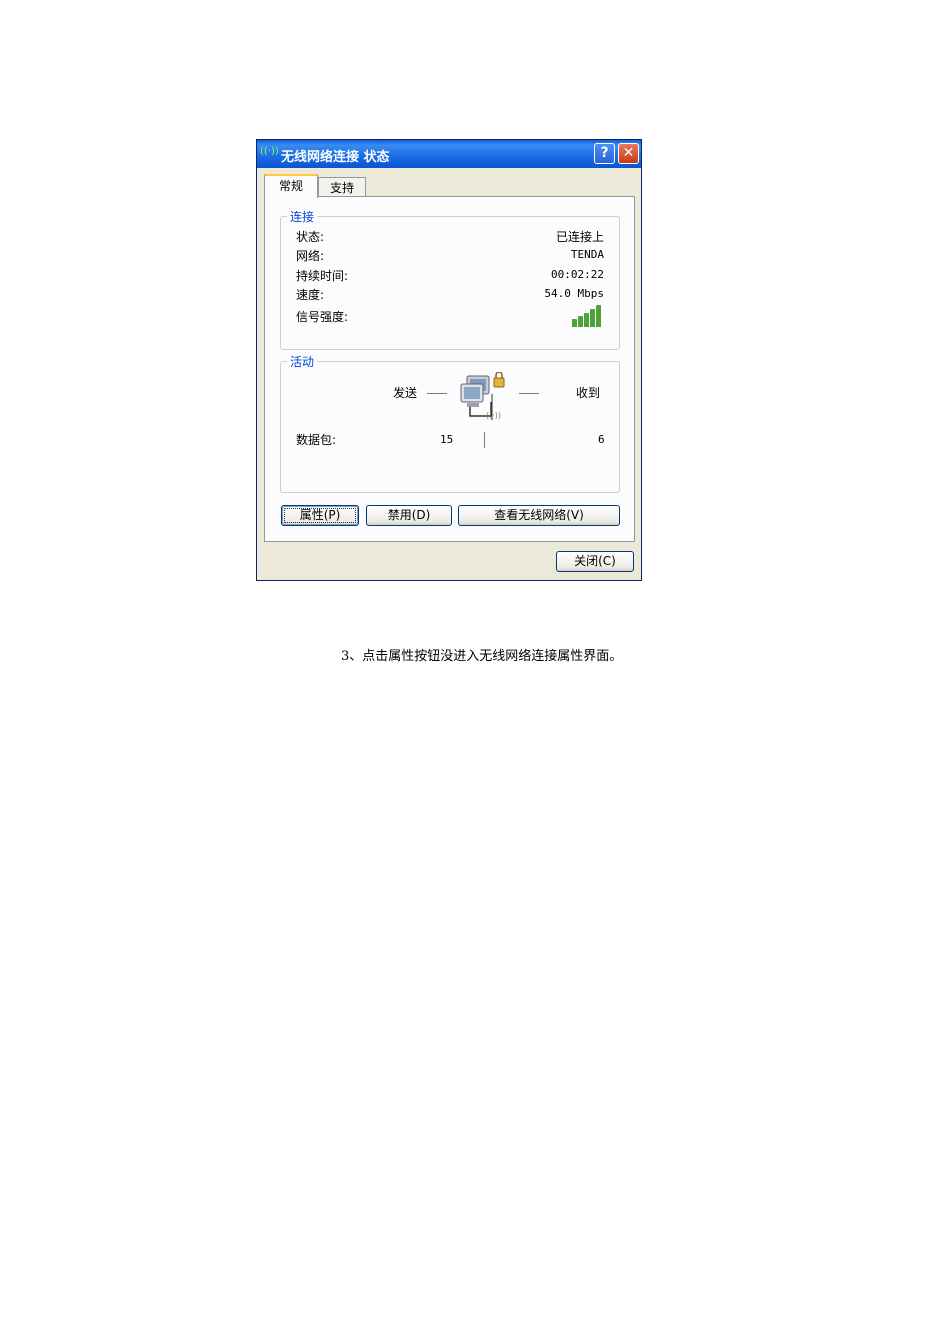 The image size is (950, 1344). What do you see at coordinates (310, 295) in the screenshot?
I see `speed-label: 速度:` at bounding box center [310, 295].